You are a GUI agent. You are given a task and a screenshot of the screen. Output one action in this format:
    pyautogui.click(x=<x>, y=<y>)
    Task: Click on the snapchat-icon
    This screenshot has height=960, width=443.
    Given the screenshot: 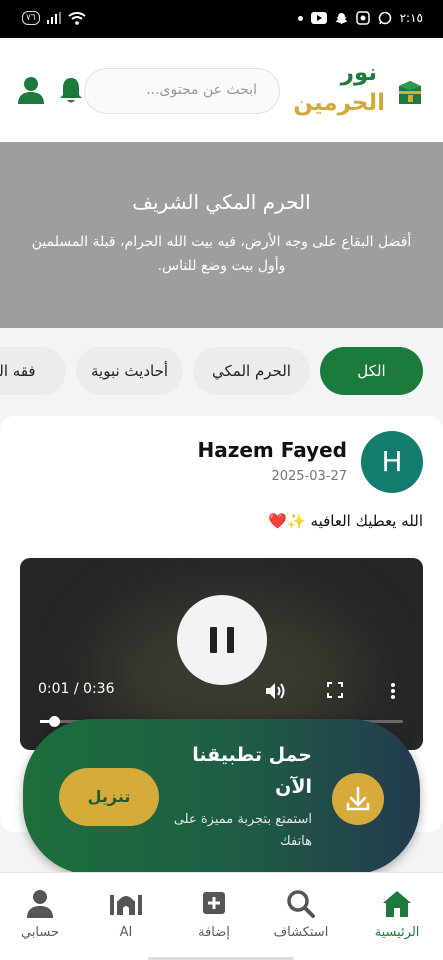 What is the action you would take?
    pyautogui.click(x=341, y=18)
    